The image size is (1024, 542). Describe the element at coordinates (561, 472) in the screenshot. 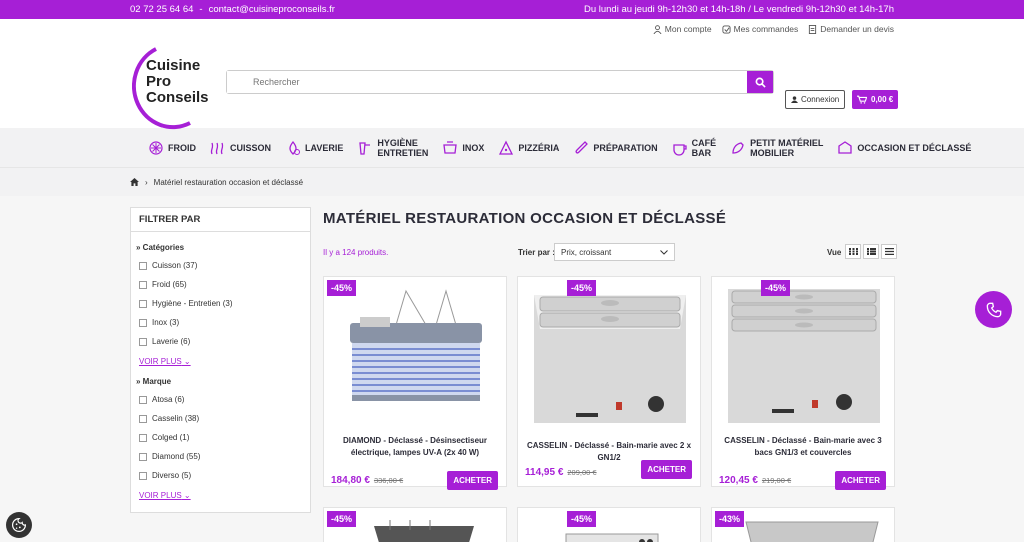

I see `product-price: 114,95 €209,00 €` at that location.